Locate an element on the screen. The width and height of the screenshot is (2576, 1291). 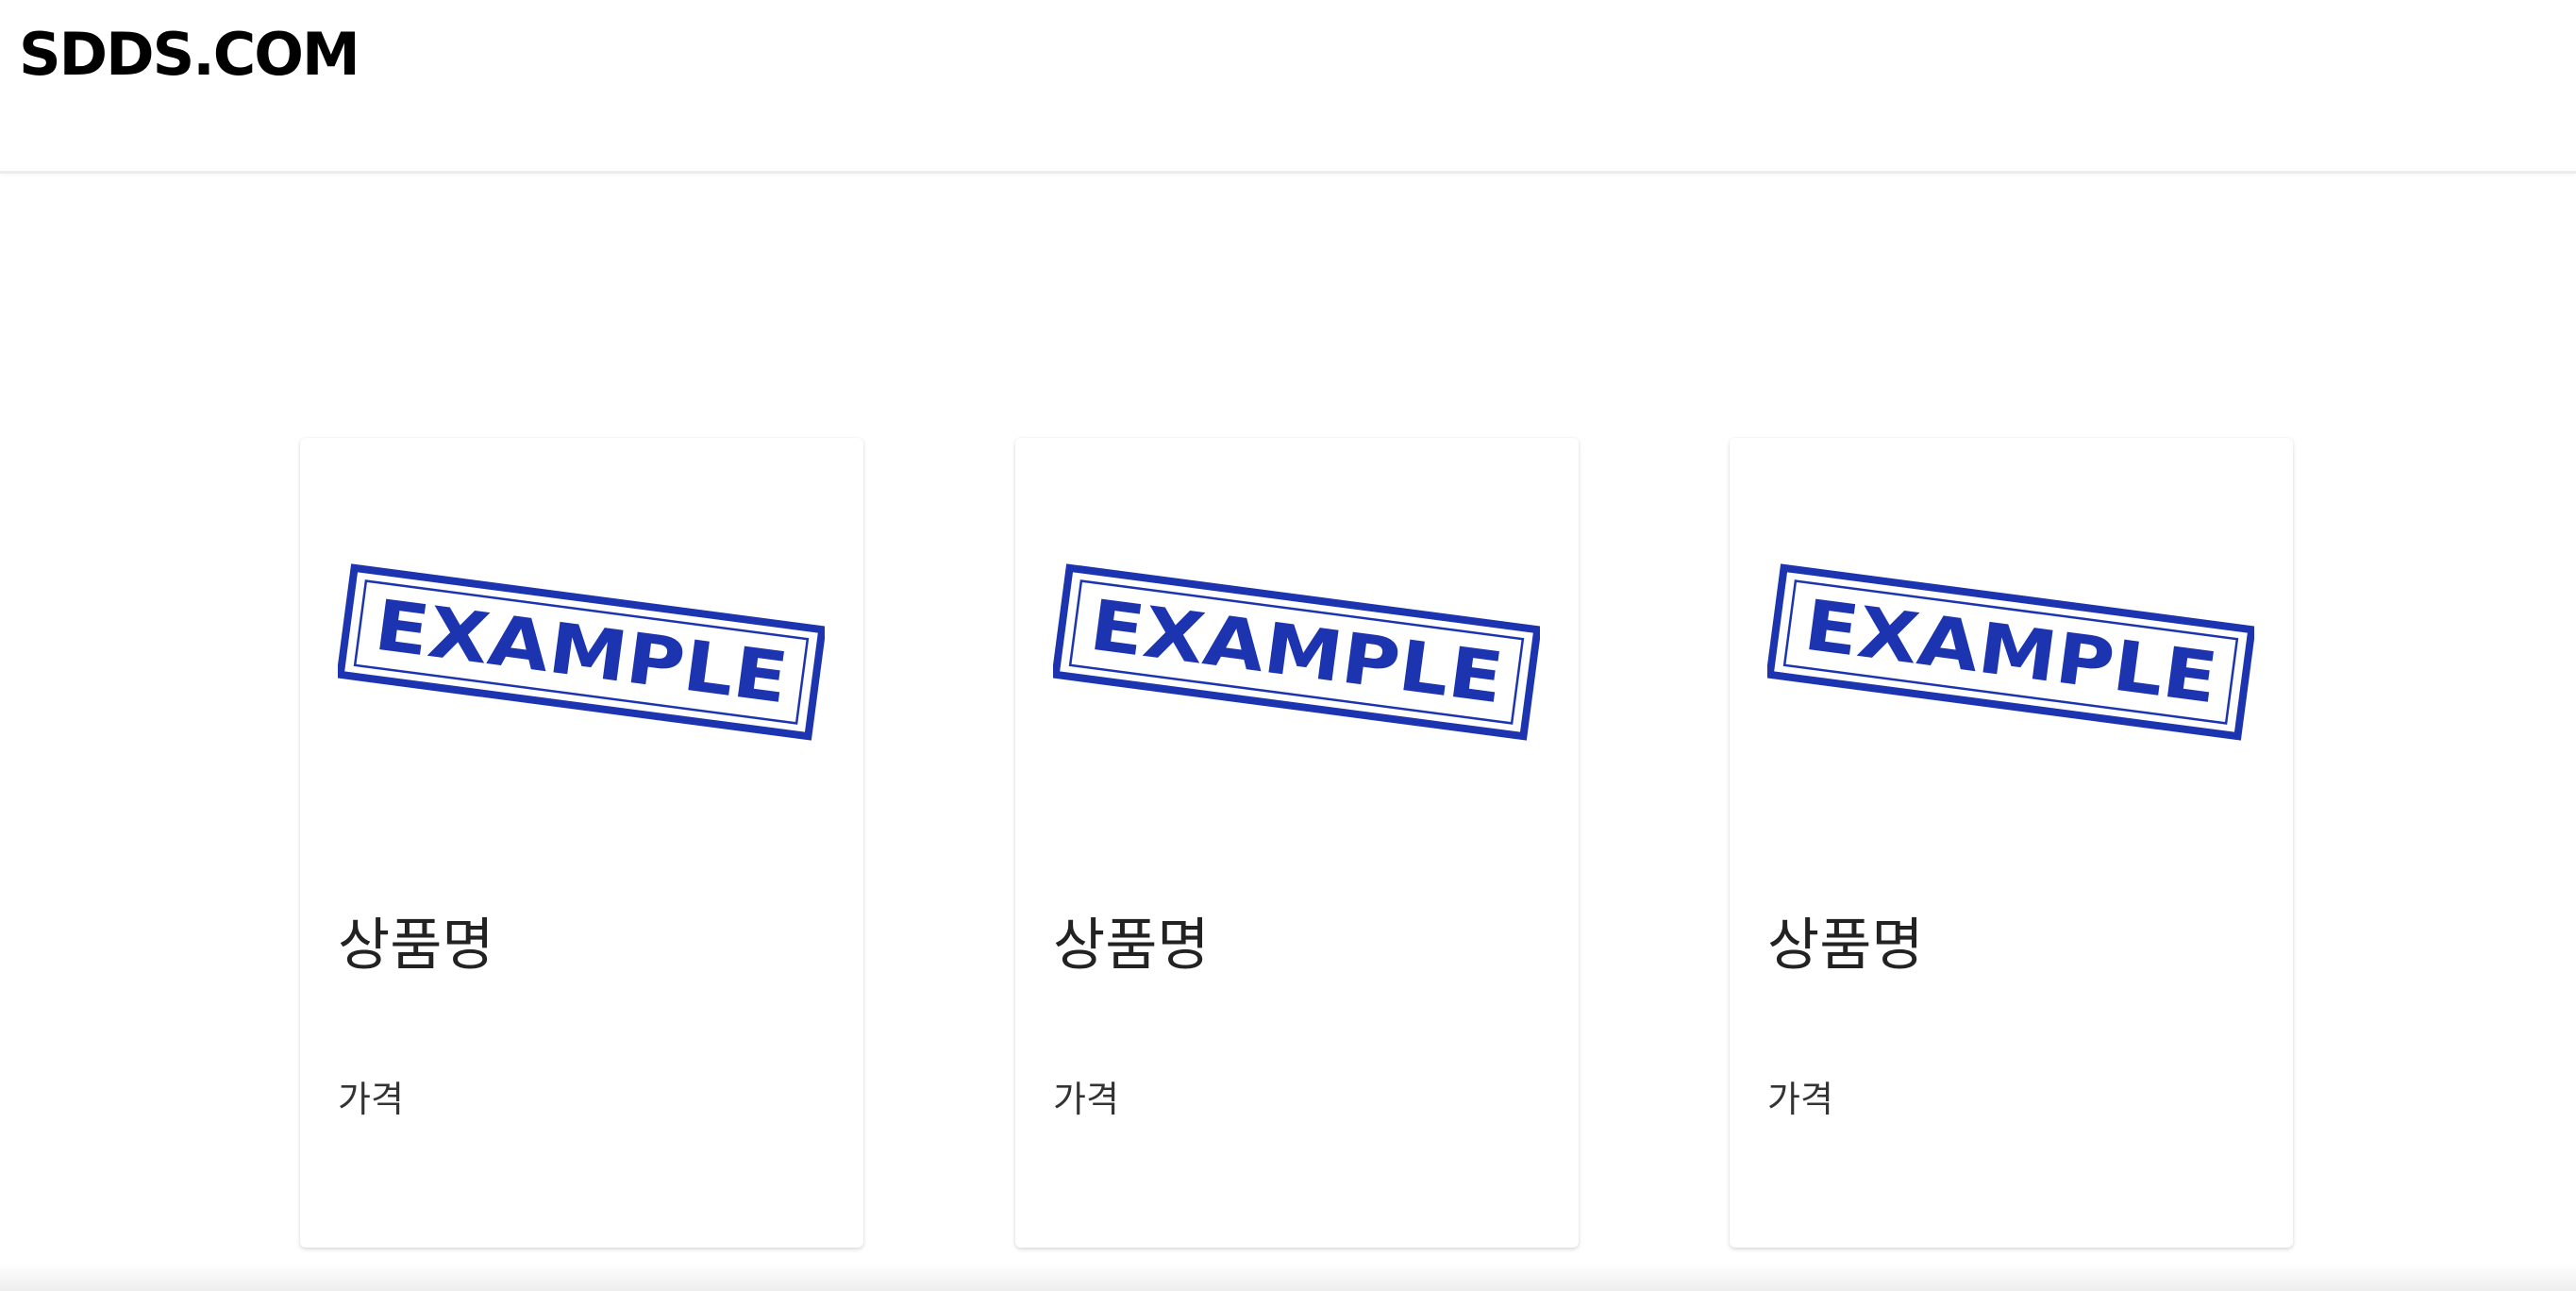
scroll-shadow is located at coordinates (1288, 1277).